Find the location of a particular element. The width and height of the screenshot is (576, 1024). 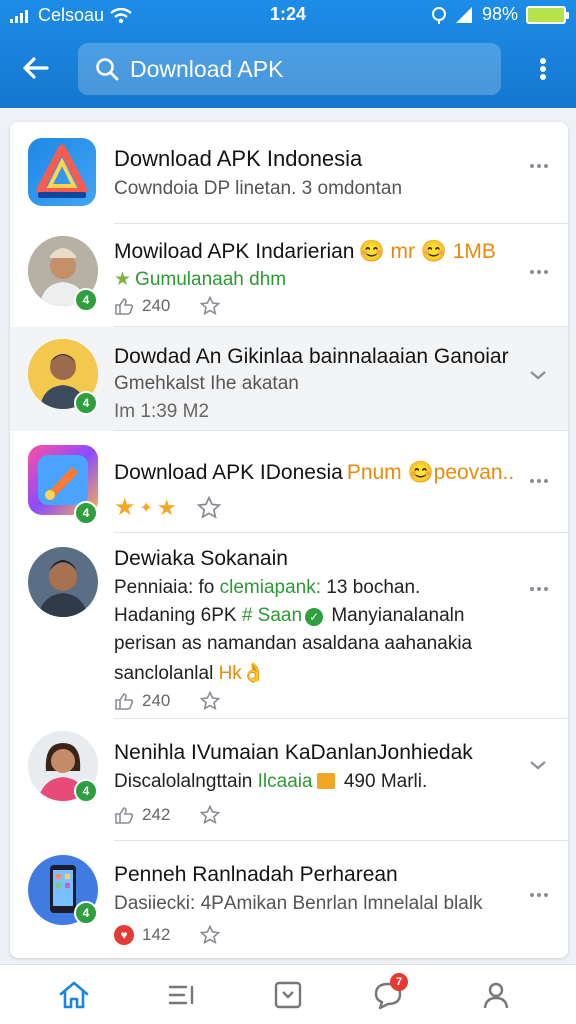

user-icon is located at coordinates (496, 995).